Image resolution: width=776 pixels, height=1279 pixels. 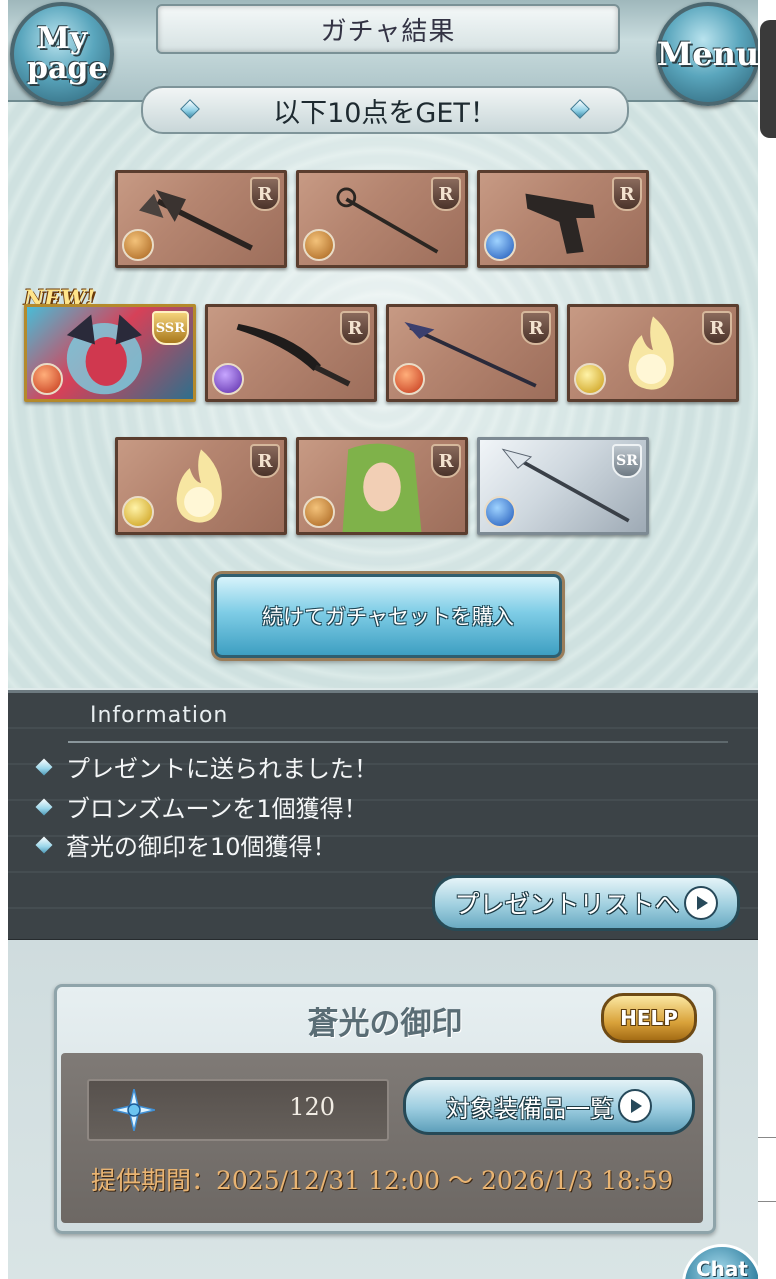 What do you see at coordinates (110, 353) in the screenshot?
I see `item-card: SSR` at bounding box center [110, 353].